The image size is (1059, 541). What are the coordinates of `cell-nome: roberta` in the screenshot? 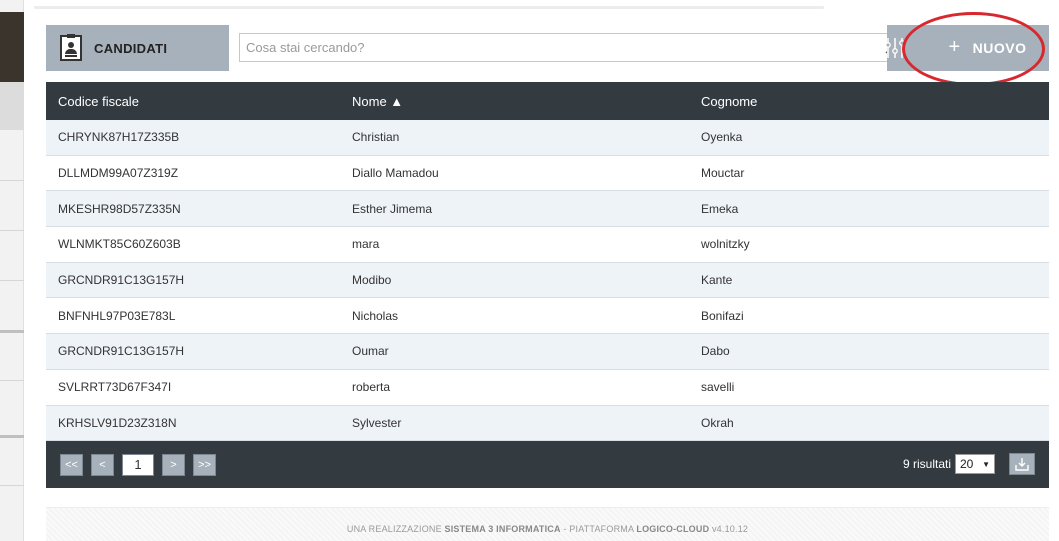 It's located at (371, 387).